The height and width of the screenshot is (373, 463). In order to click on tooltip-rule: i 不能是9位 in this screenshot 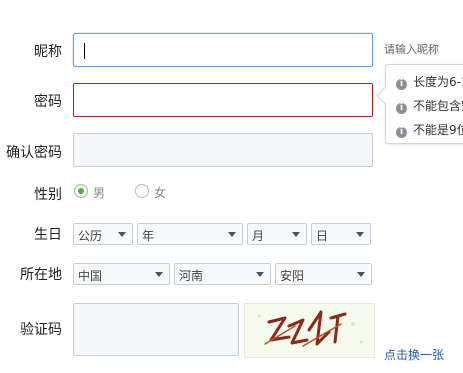, I will do `click(429, 129)`.